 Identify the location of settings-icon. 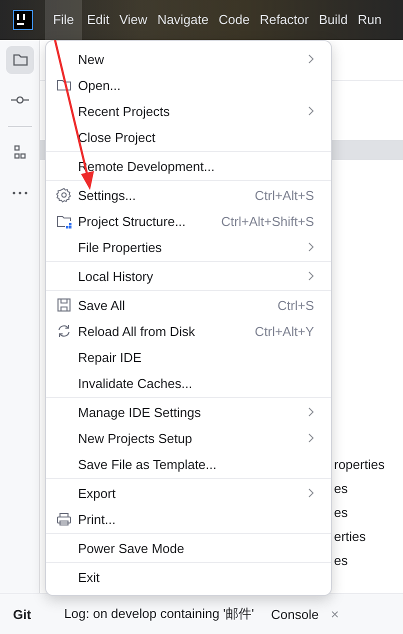
(64, 195).